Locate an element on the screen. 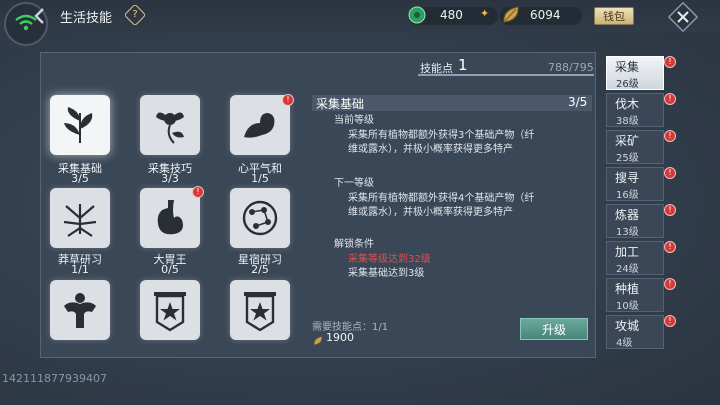  category-level: 25级 is located at coordinates (627, 158).